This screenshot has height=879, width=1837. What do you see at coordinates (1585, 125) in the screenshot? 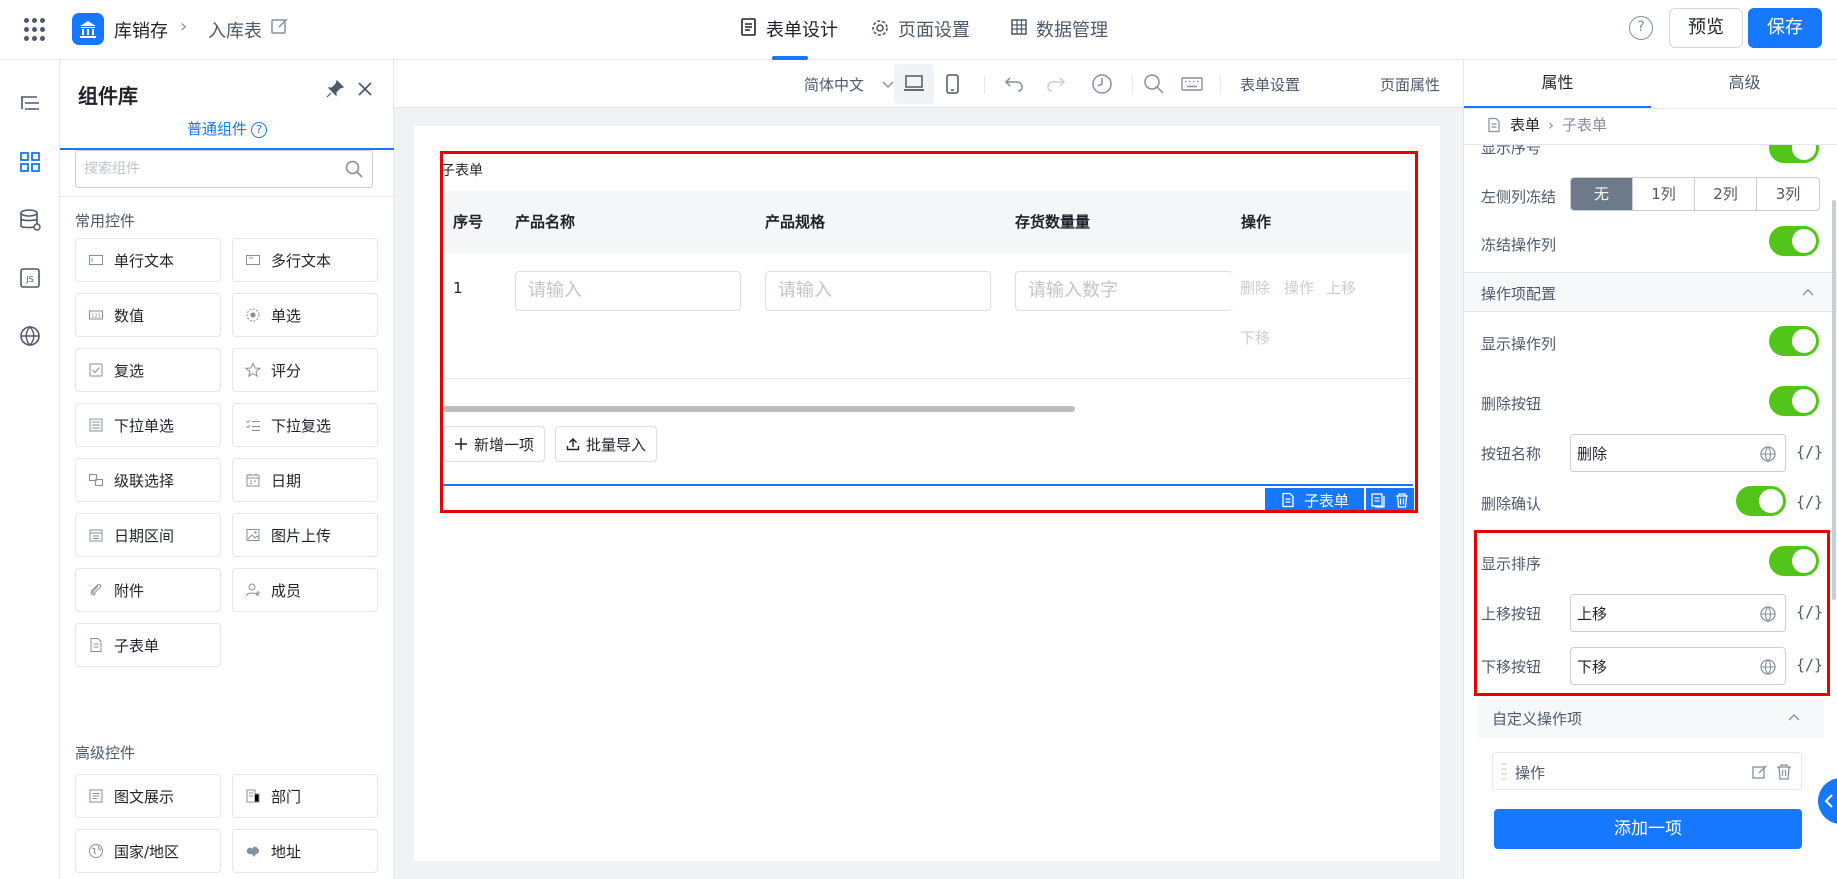
I see `breadcrumb-subform: 子表单` at bounding box center [1585, 125].